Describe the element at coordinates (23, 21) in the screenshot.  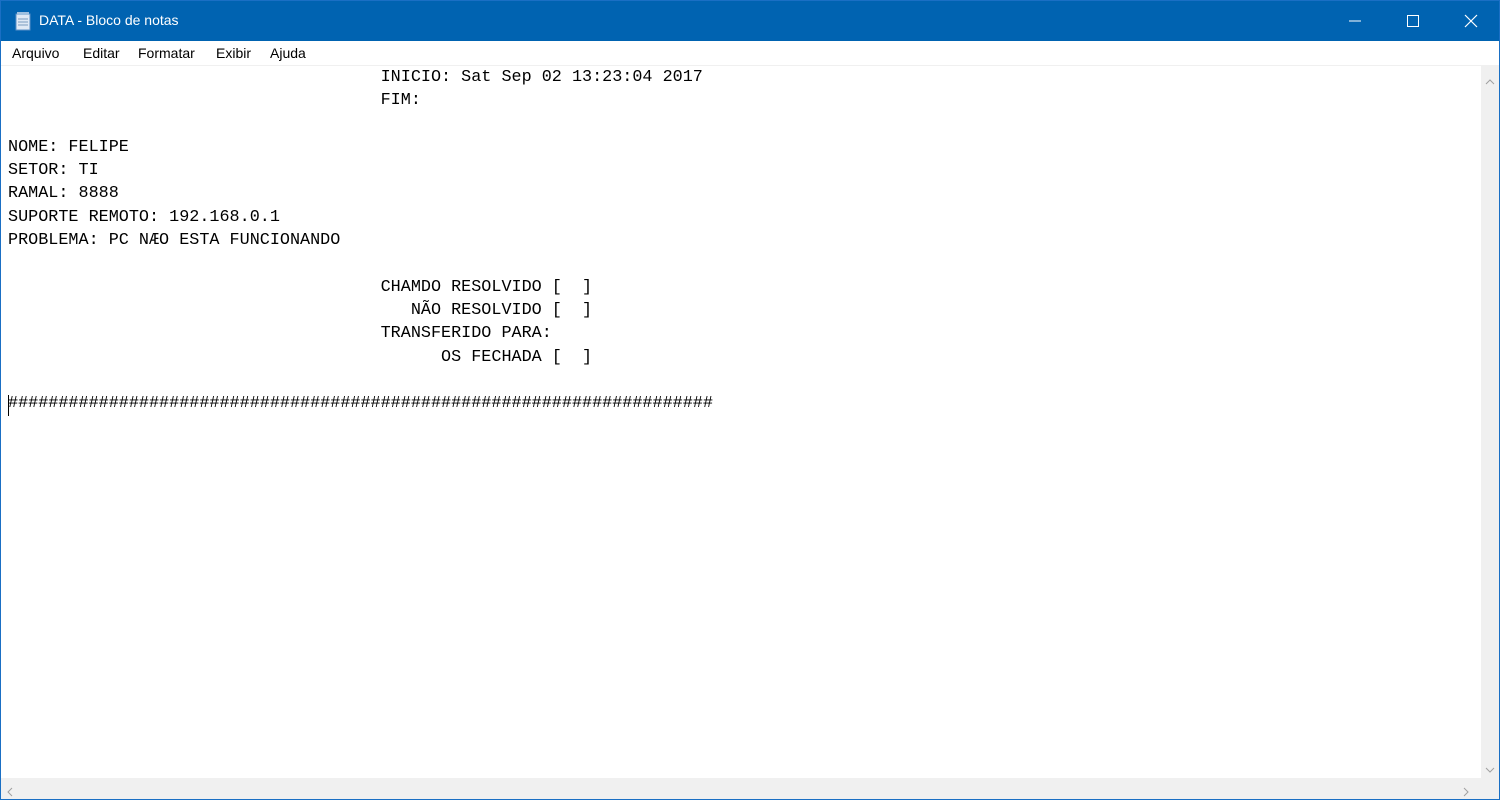
I see `notepad-icon` at that location.